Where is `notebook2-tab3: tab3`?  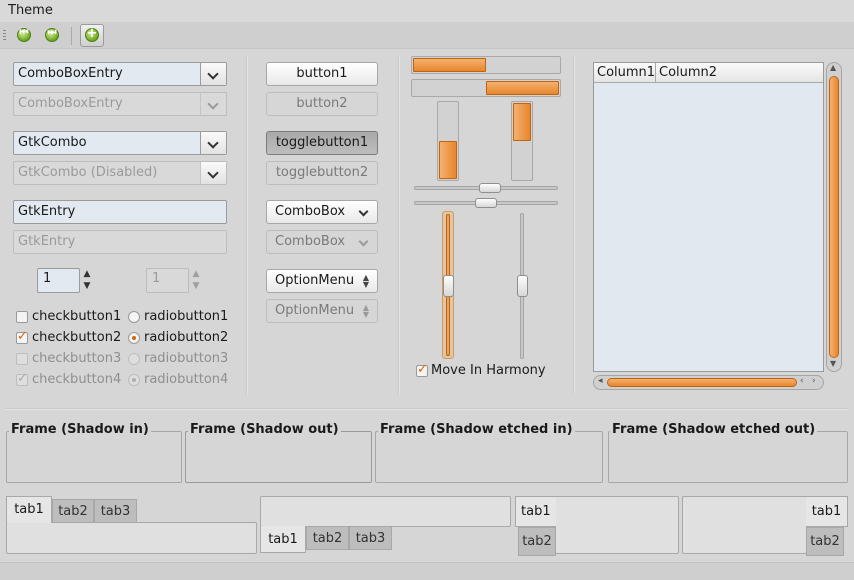 notebook2-tab3: tab3 is located at coordinates (370, 538).